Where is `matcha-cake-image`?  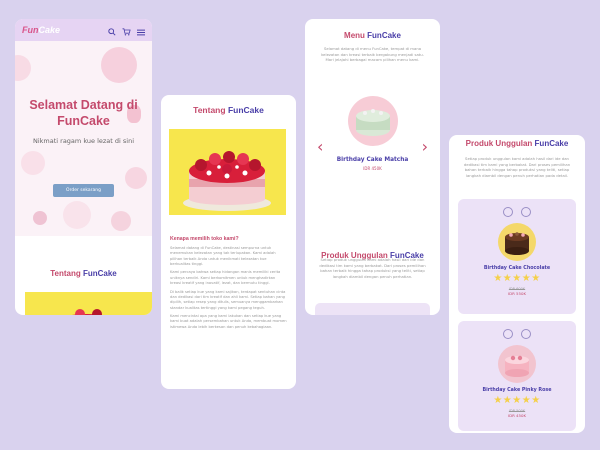 matcha-cake-image is located at coordinates (373, 121).